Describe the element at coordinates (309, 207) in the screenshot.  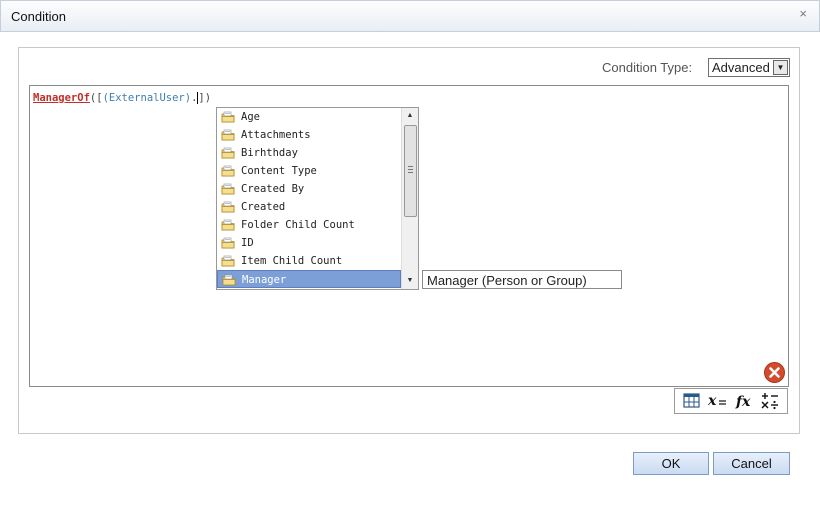
I see `autocomplete-item: Created` at that location.